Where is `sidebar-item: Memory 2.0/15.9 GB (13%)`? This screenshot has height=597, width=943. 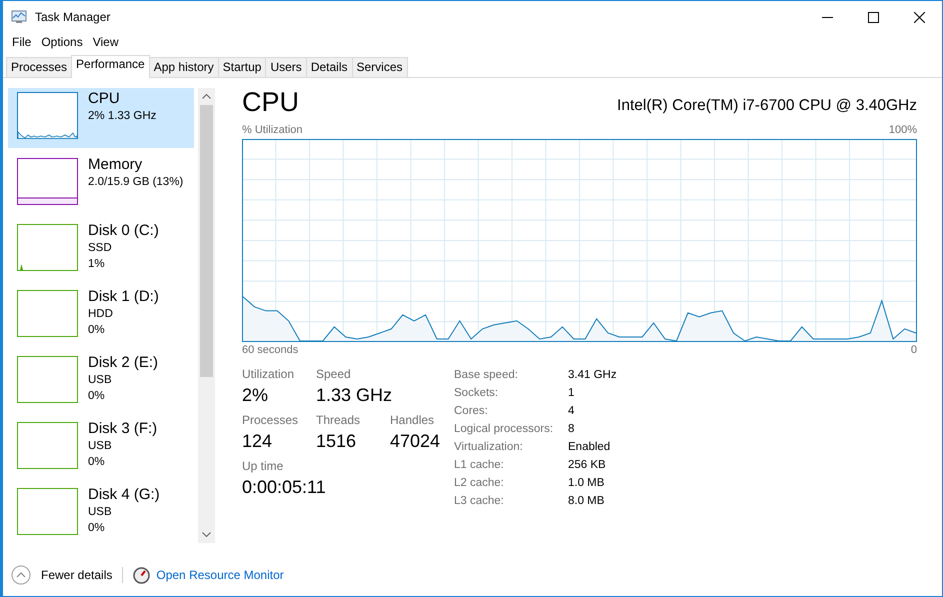 sidebar-item: Memory 2.0/15.9 GB (13%) is located at coordinates (101, 187).